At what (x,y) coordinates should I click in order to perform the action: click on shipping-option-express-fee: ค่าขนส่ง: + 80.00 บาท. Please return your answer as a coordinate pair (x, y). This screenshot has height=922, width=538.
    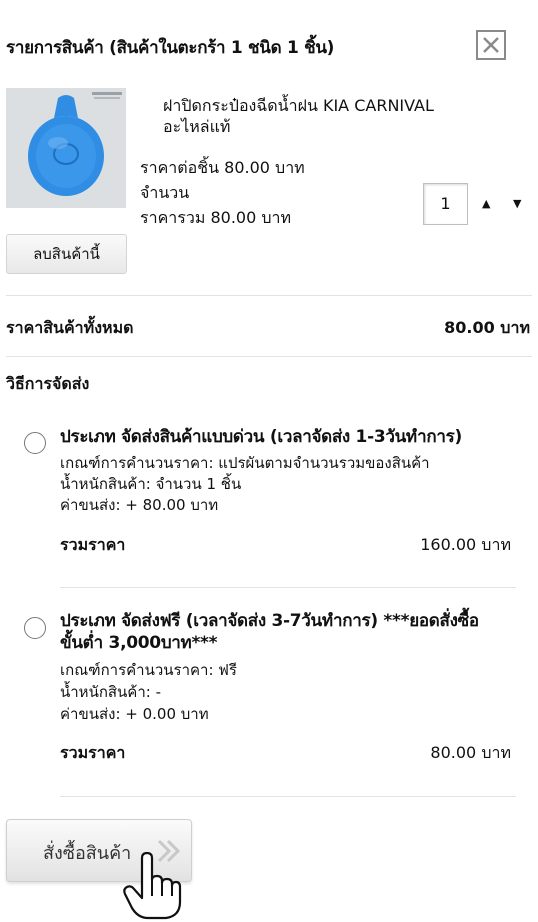
    Looking at the image, I should click on (139, 505).